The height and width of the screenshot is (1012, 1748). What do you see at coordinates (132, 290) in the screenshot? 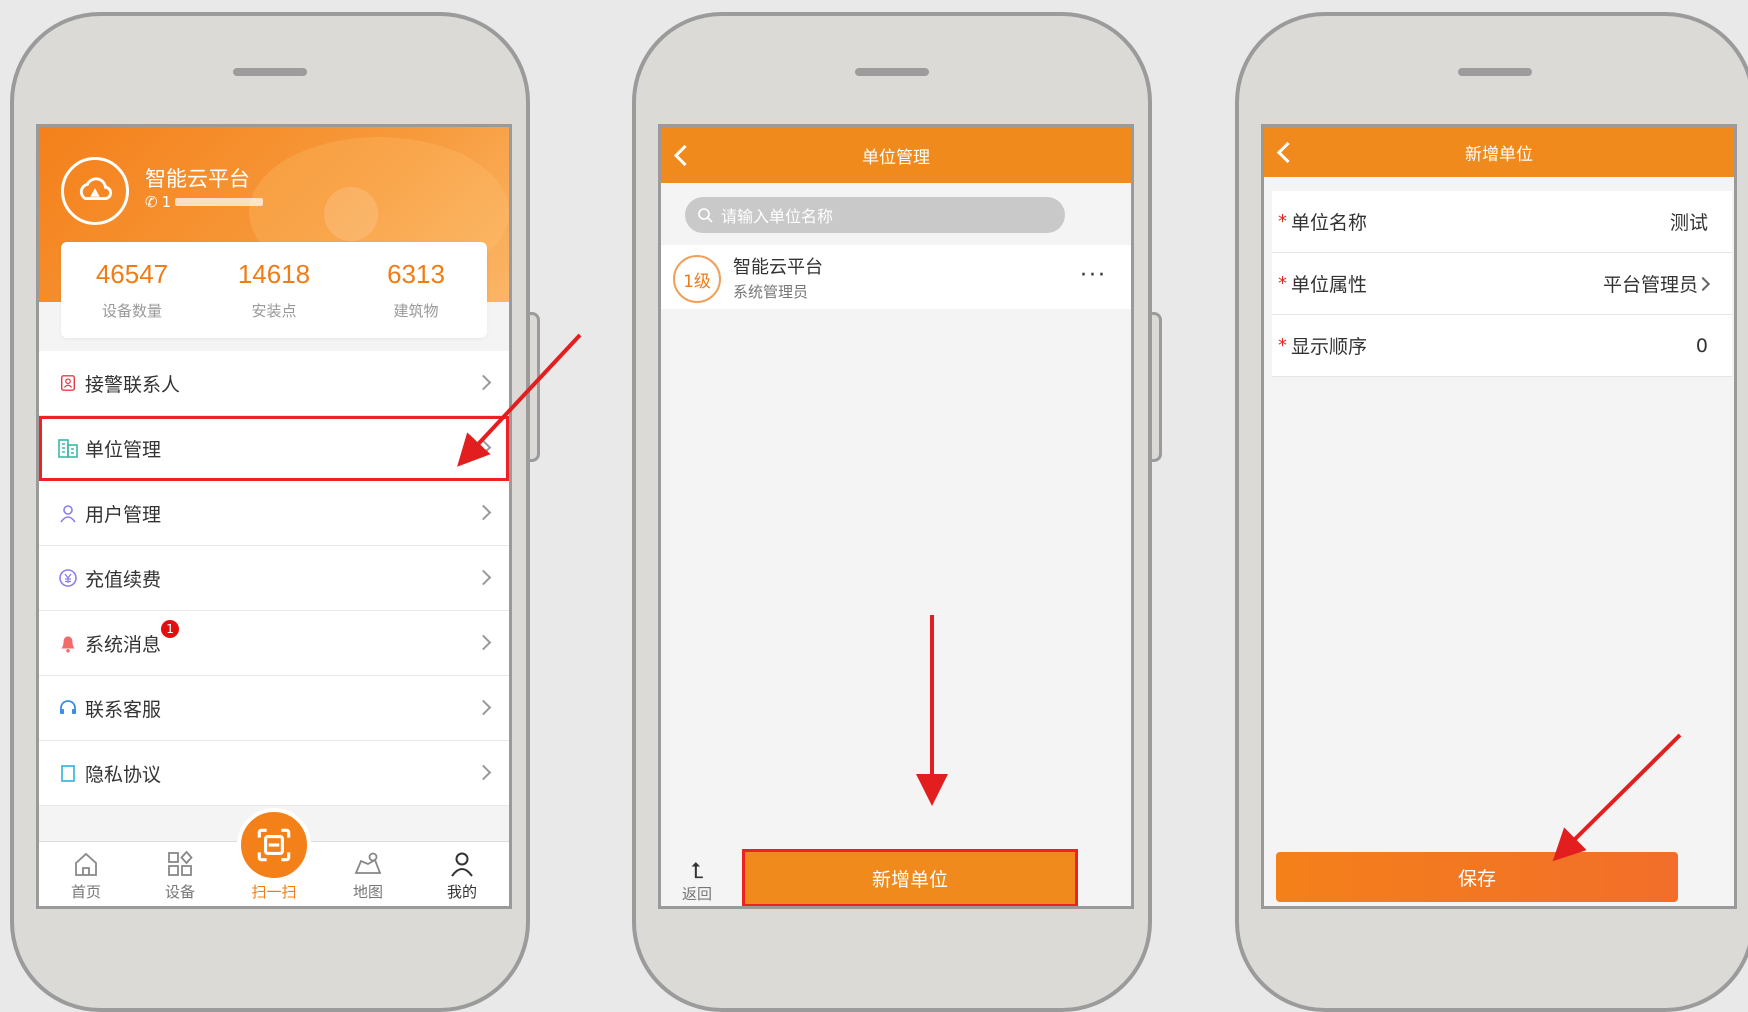
I see `stat-devices: 46547 设备数量` at bounding box center [132, 290].